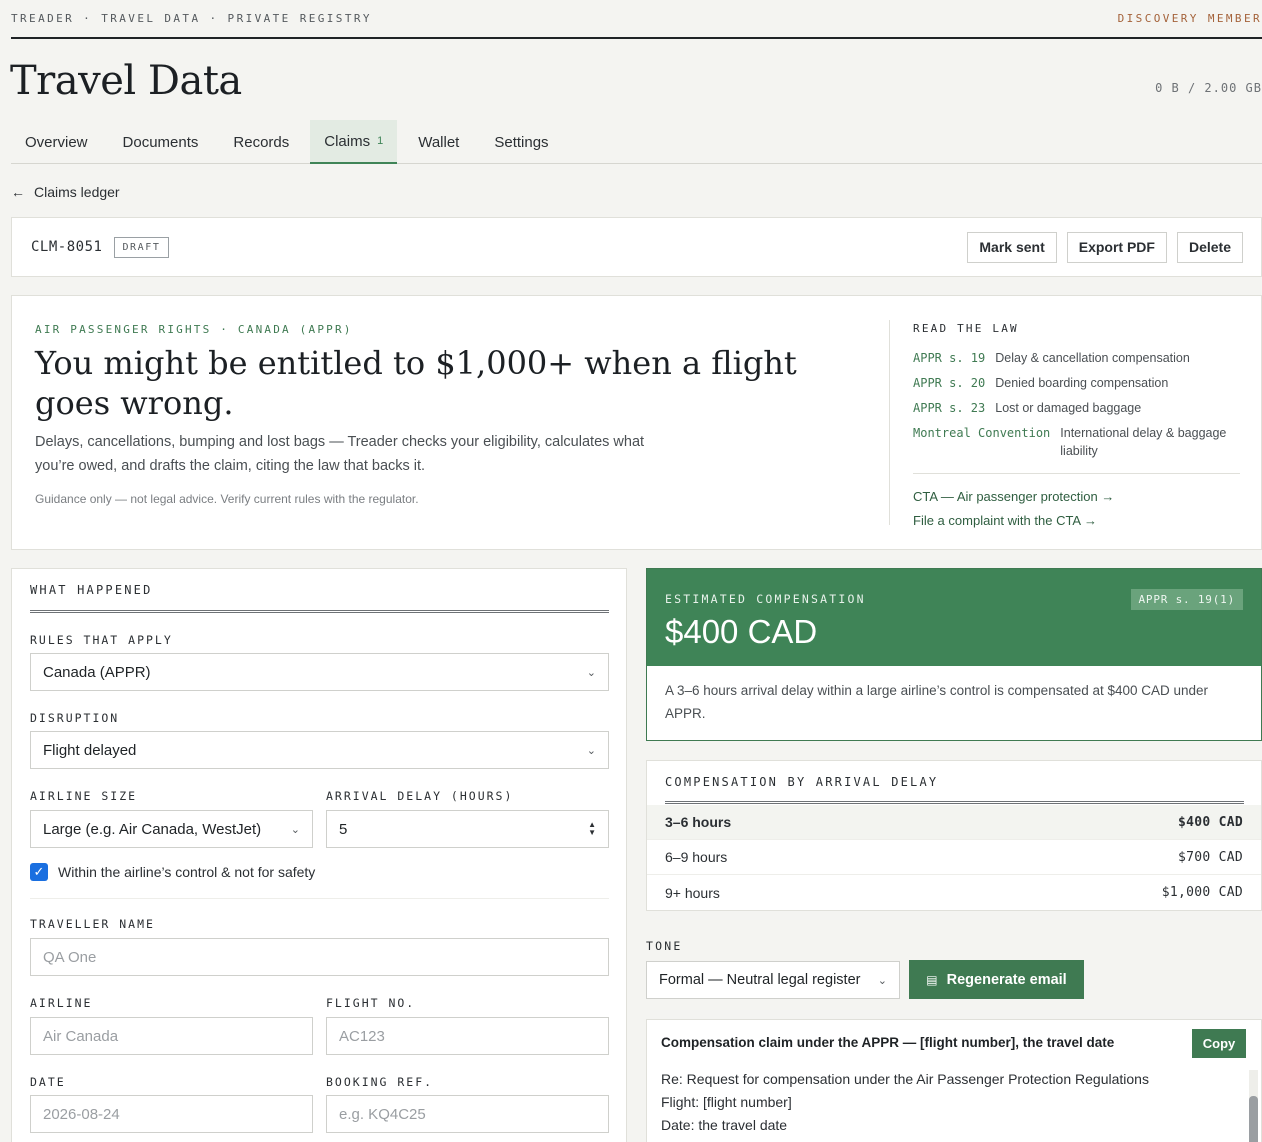 The height and width of the screenshot is (1142, 1262). What do you see at coordinates (61, 1003) in the screenshot?
I see `airline-label: AIRLINE` at bounding box center [61, 1003].